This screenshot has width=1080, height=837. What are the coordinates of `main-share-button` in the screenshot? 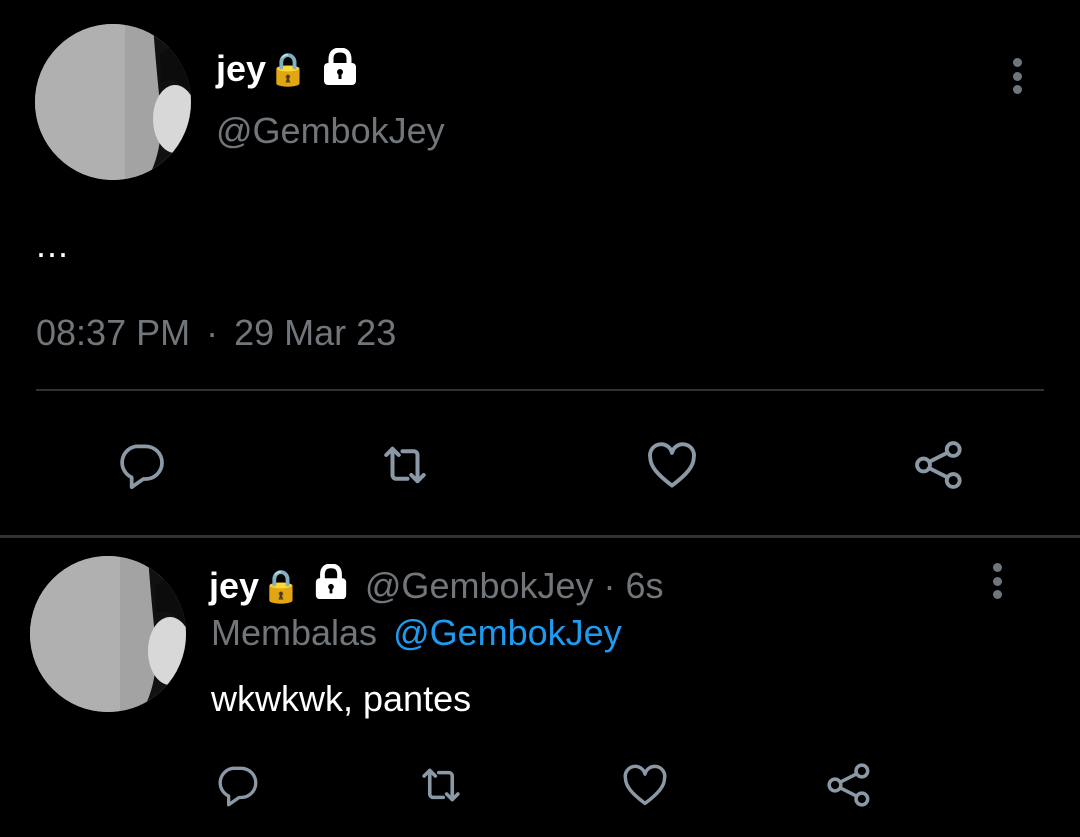 It's located at (939, 465).